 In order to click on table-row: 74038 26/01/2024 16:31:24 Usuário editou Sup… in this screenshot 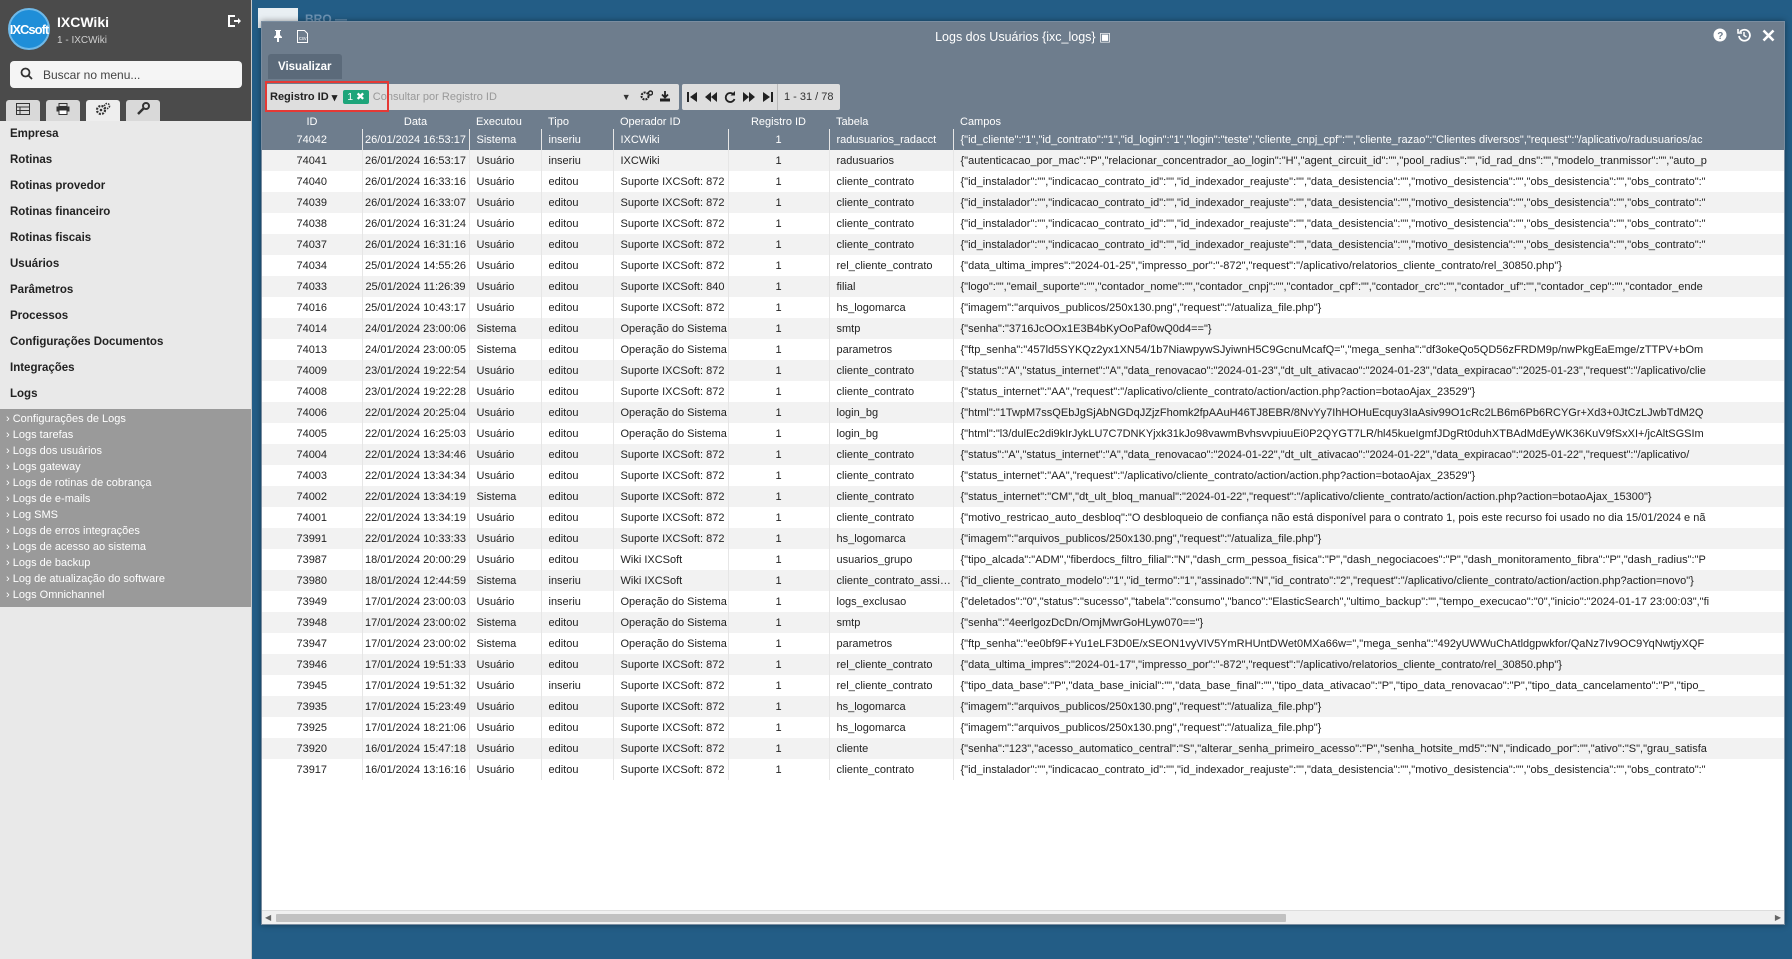, I will do `click(1023, 223)`.